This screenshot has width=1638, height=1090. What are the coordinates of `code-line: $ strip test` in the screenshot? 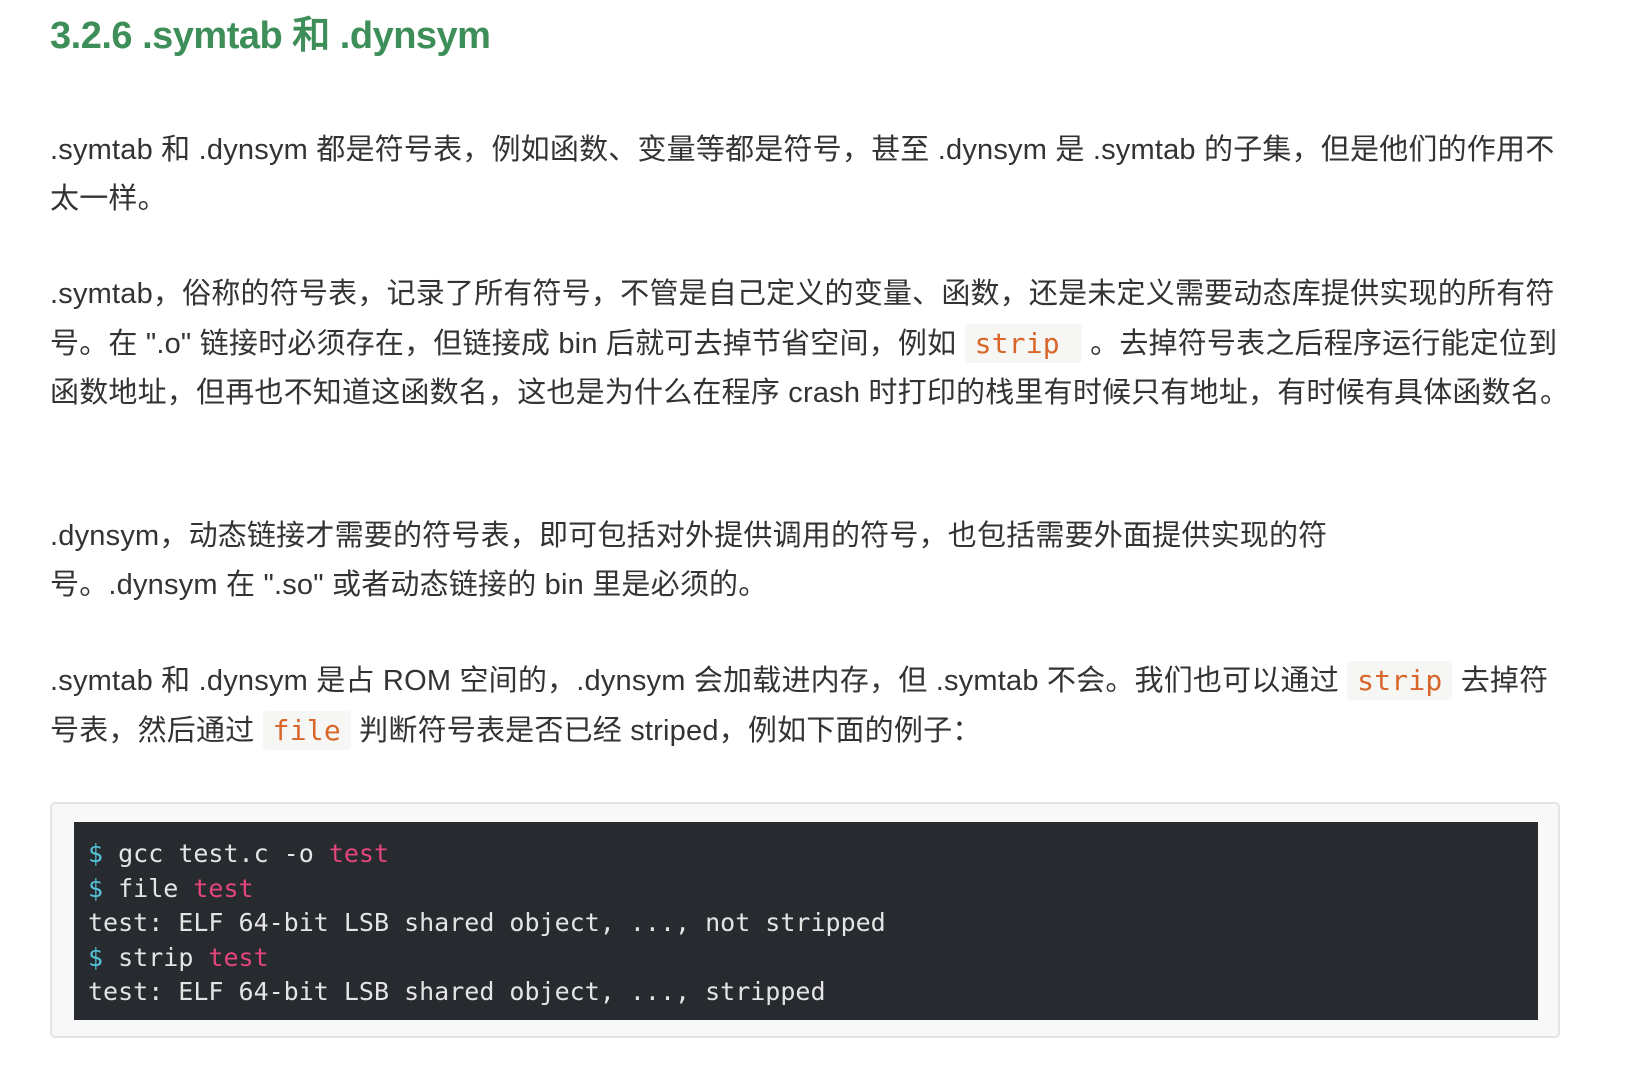 It's located at (806, 958).